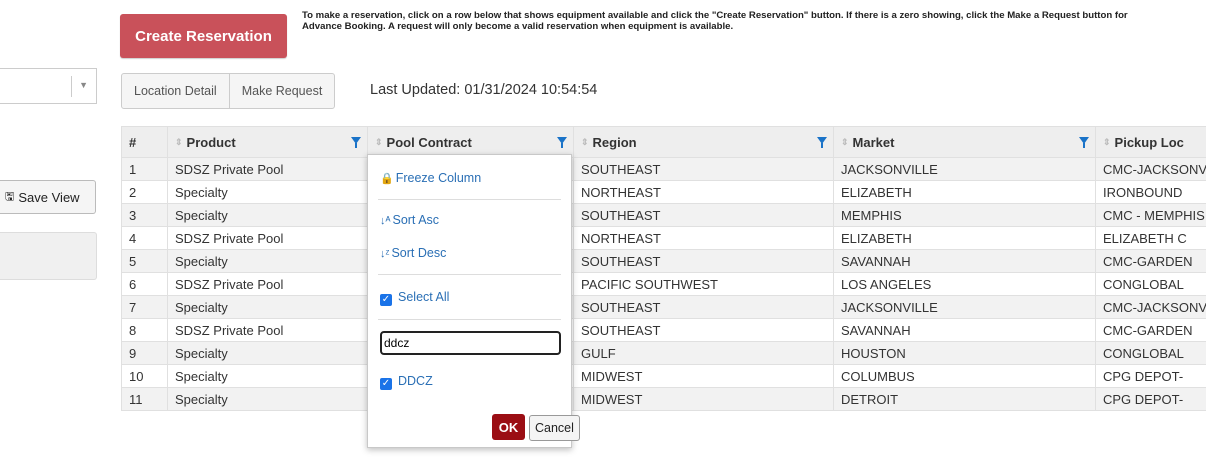 The width and height of the screenshot is (1206, 462). What do you see at coordinates (484, 90) in the screenshot?
I see `last-updated: Last Updated: 01/31/2024 10:54:54` at bounding box center [484, 90].